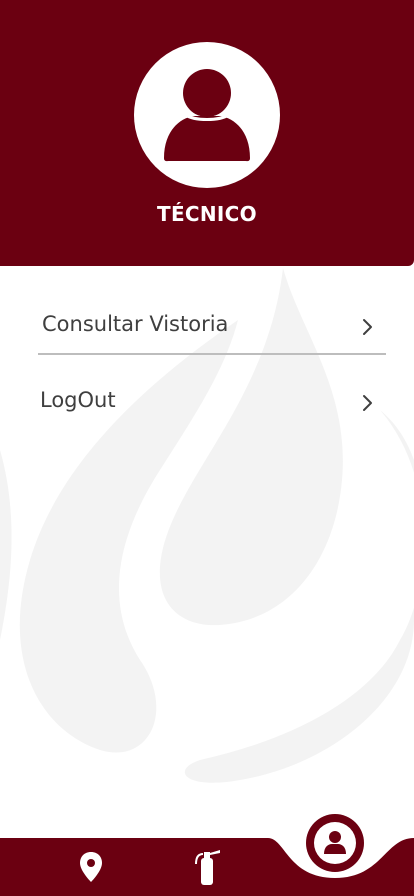 Image resolution: width=414 pixels, height=896 pixels. Describe the element at coordinates (207, 214) in the screenshot. I see `role-title: TÉCNICO` at that location.